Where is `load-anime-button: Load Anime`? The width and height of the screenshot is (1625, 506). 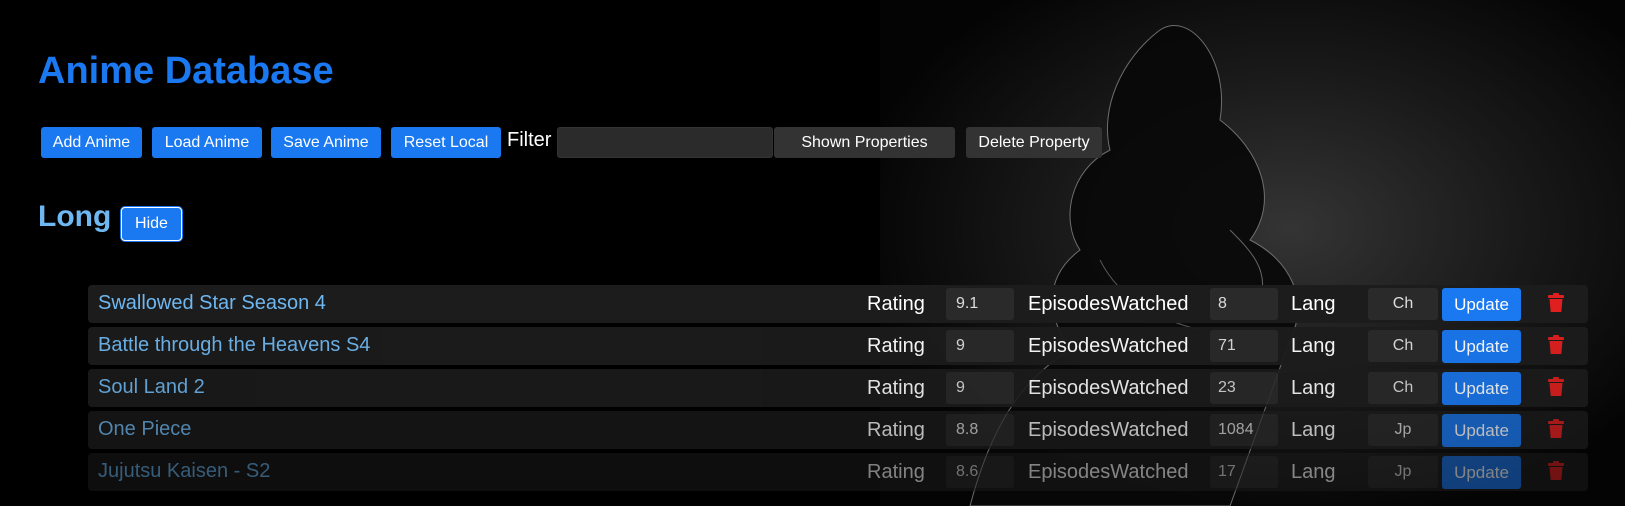
load-anime-button: Load Anime is located at coordinates (207, 142).